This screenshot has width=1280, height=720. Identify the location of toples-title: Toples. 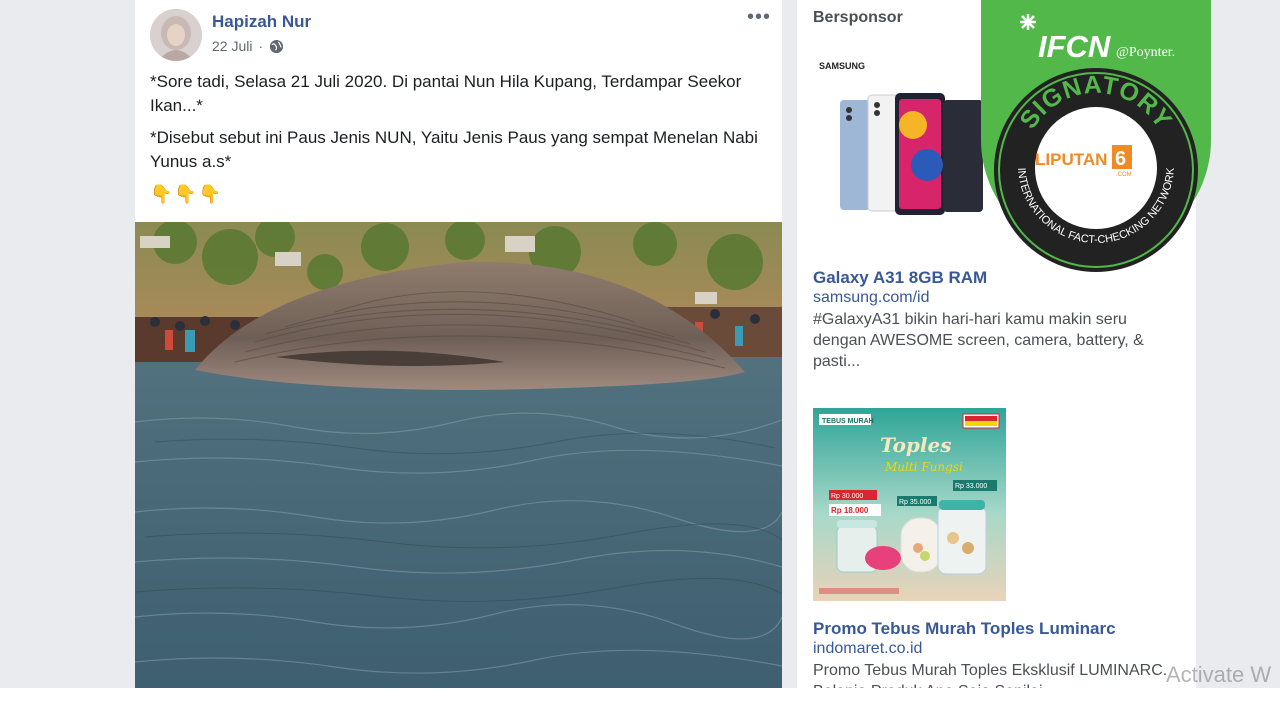
(916, 445).